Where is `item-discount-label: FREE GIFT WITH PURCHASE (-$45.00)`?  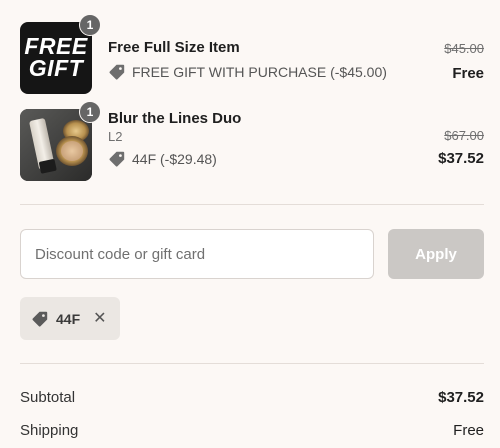 item-discount-label: FREE GIFT WITH PURCHASE (-$45.00) is located at coordinates (259, 72).